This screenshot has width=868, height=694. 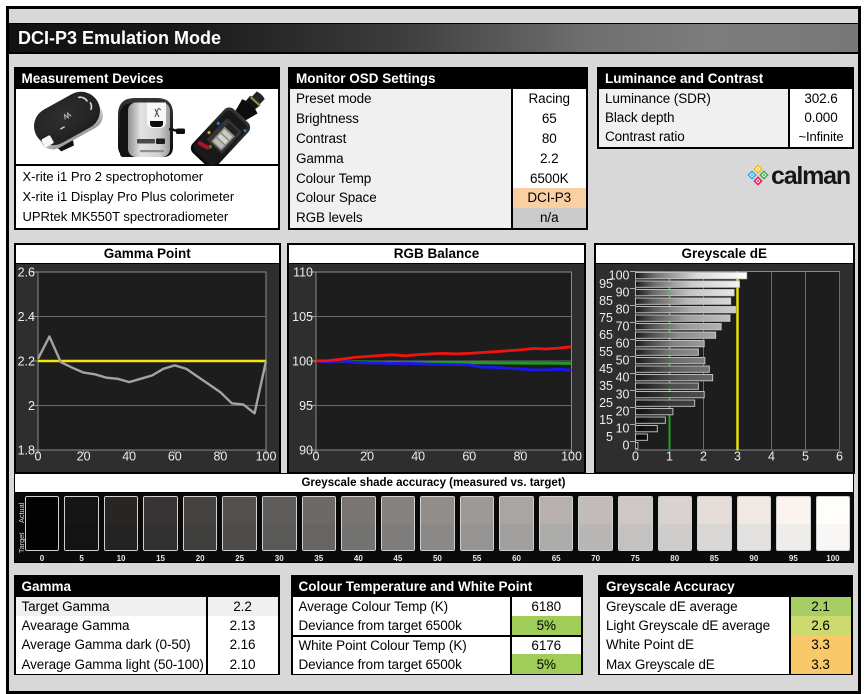 What do you see at coordinates (606, 318) in the screenshot?
I see `svg-text: 75` at bounding box center [606, 318].